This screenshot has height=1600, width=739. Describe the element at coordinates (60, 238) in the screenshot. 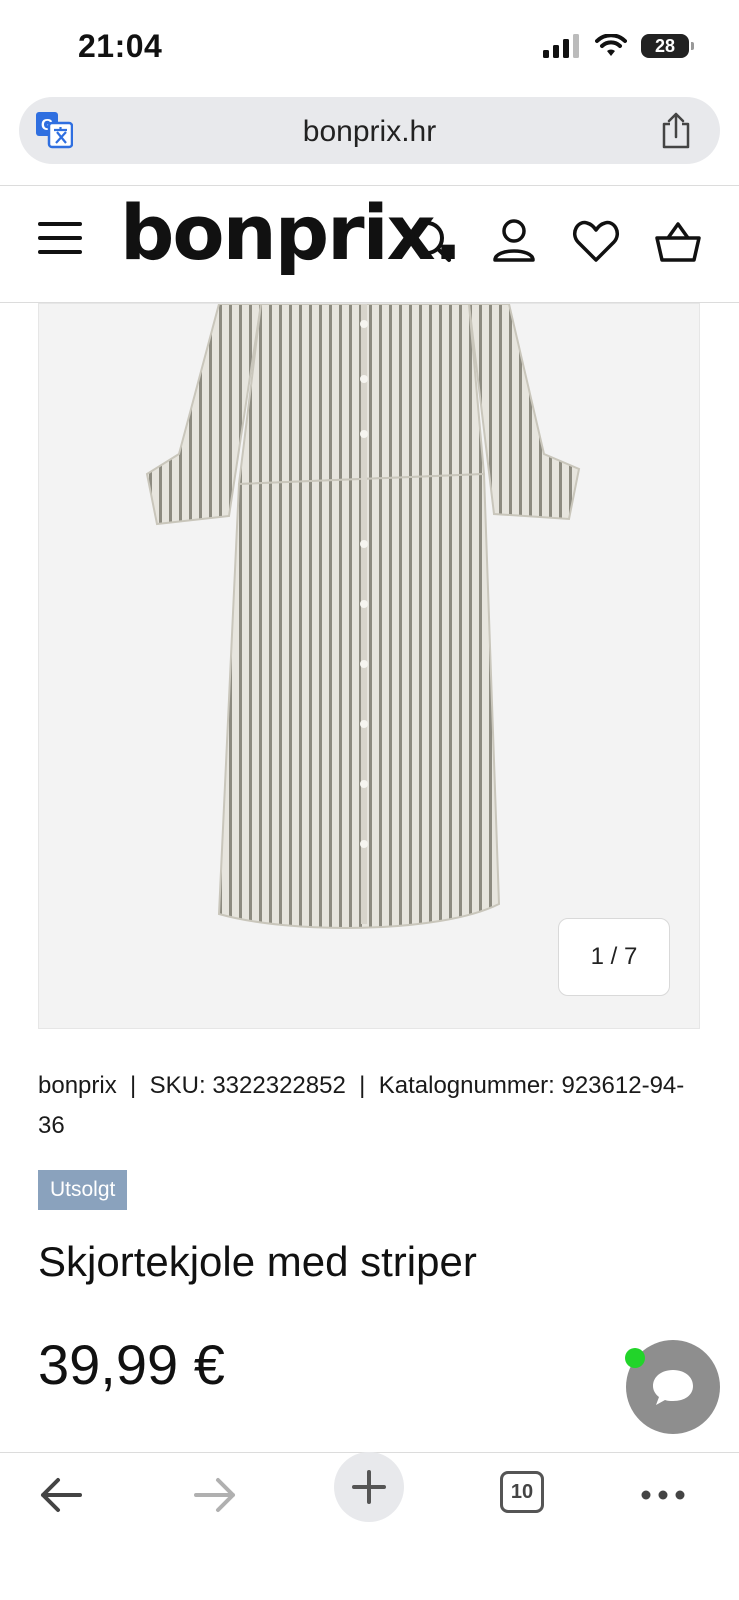

I see `menu-icon` at that location.